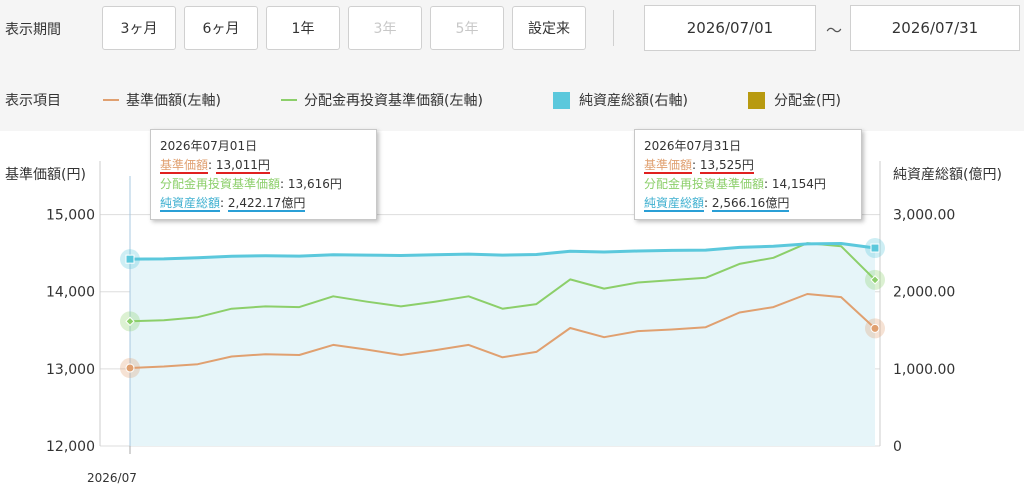 The image size is (1024, 487). What do you see at coordinates (726, 166) in the screenshot?
I see `tooltip-value-nav: 13,525円` at bounding box center [726, 166].